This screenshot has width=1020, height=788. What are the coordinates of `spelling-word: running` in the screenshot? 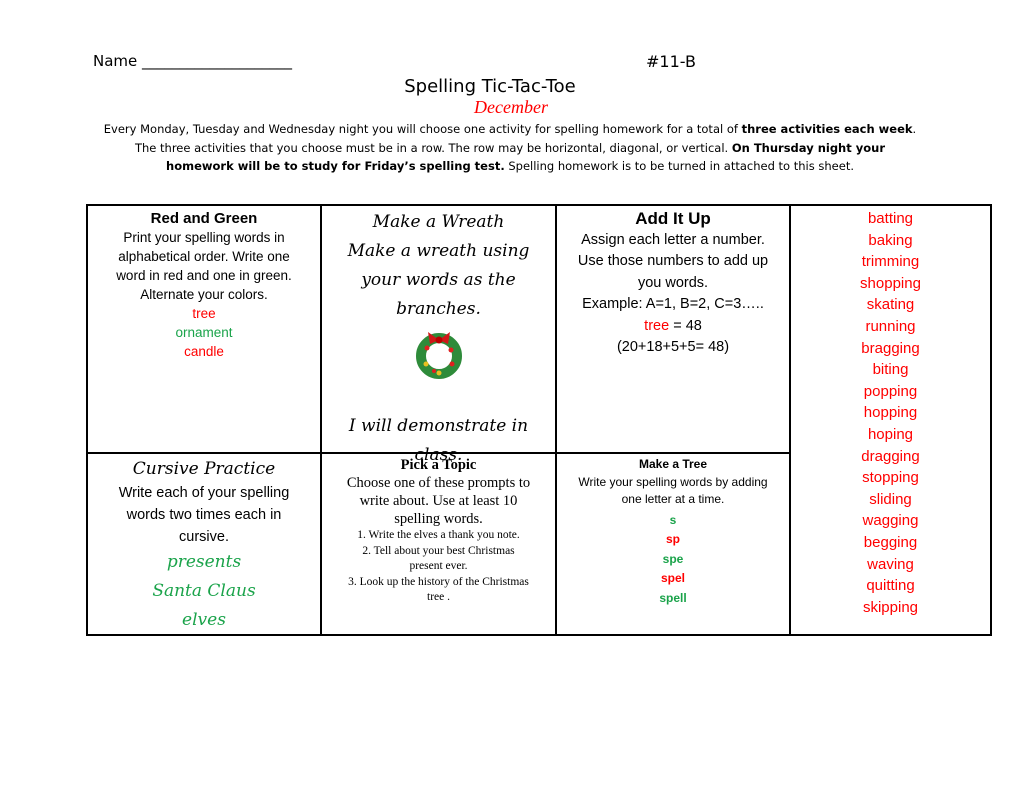 It's located at (890, 326).